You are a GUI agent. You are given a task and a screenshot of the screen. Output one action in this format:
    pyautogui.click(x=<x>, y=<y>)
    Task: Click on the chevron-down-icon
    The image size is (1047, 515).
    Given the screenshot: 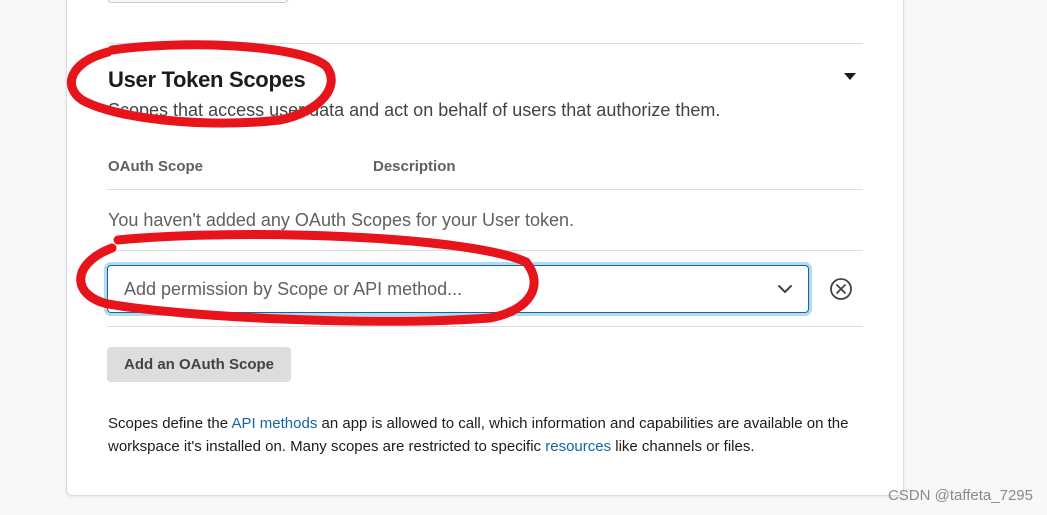 What is the action you would take?
    pyautogui.click(x=785, y=289)
    